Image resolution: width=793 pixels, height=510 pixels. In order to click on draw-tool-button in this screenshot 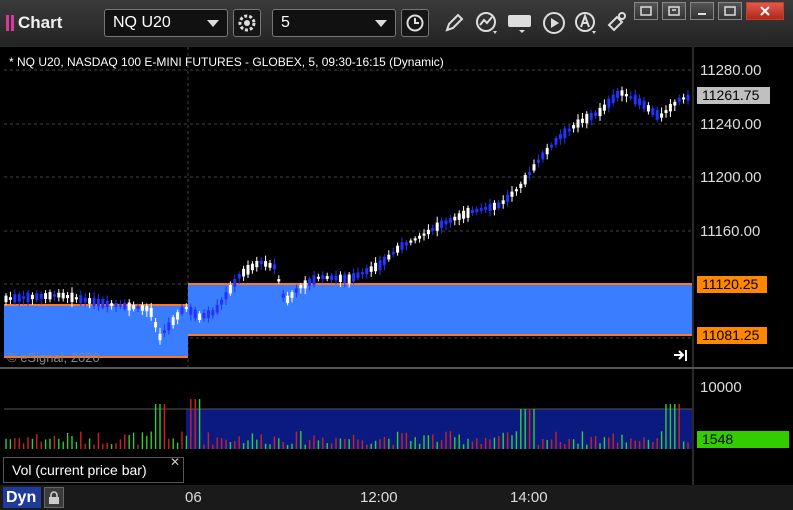, I will do `click(454, 23)`.